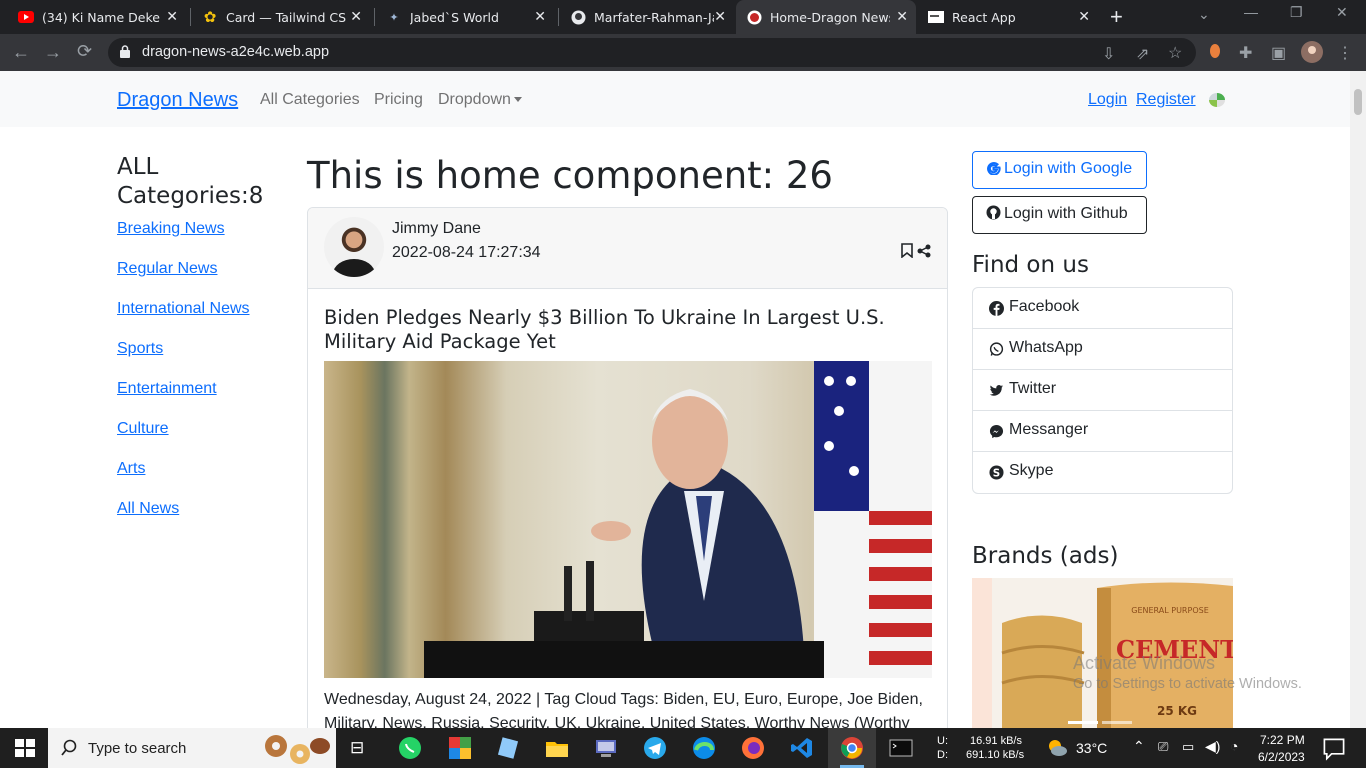 This screenshot has width=1366, height=768. Describe the element at coordinates (281, 17) in the screenshot. I see `tab-tailwind: ✿ Card — Tailwind CSS Co ✕` at that location.